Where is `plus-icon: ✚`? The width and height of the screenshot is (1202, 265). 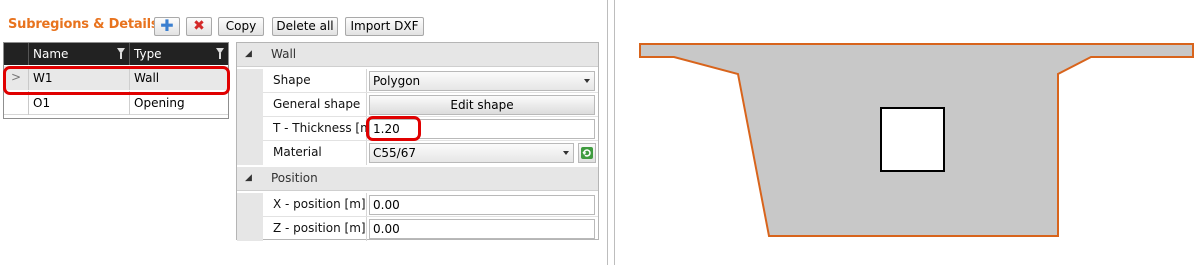
plus-icon: ✚ is located at coordinates (167, 25).